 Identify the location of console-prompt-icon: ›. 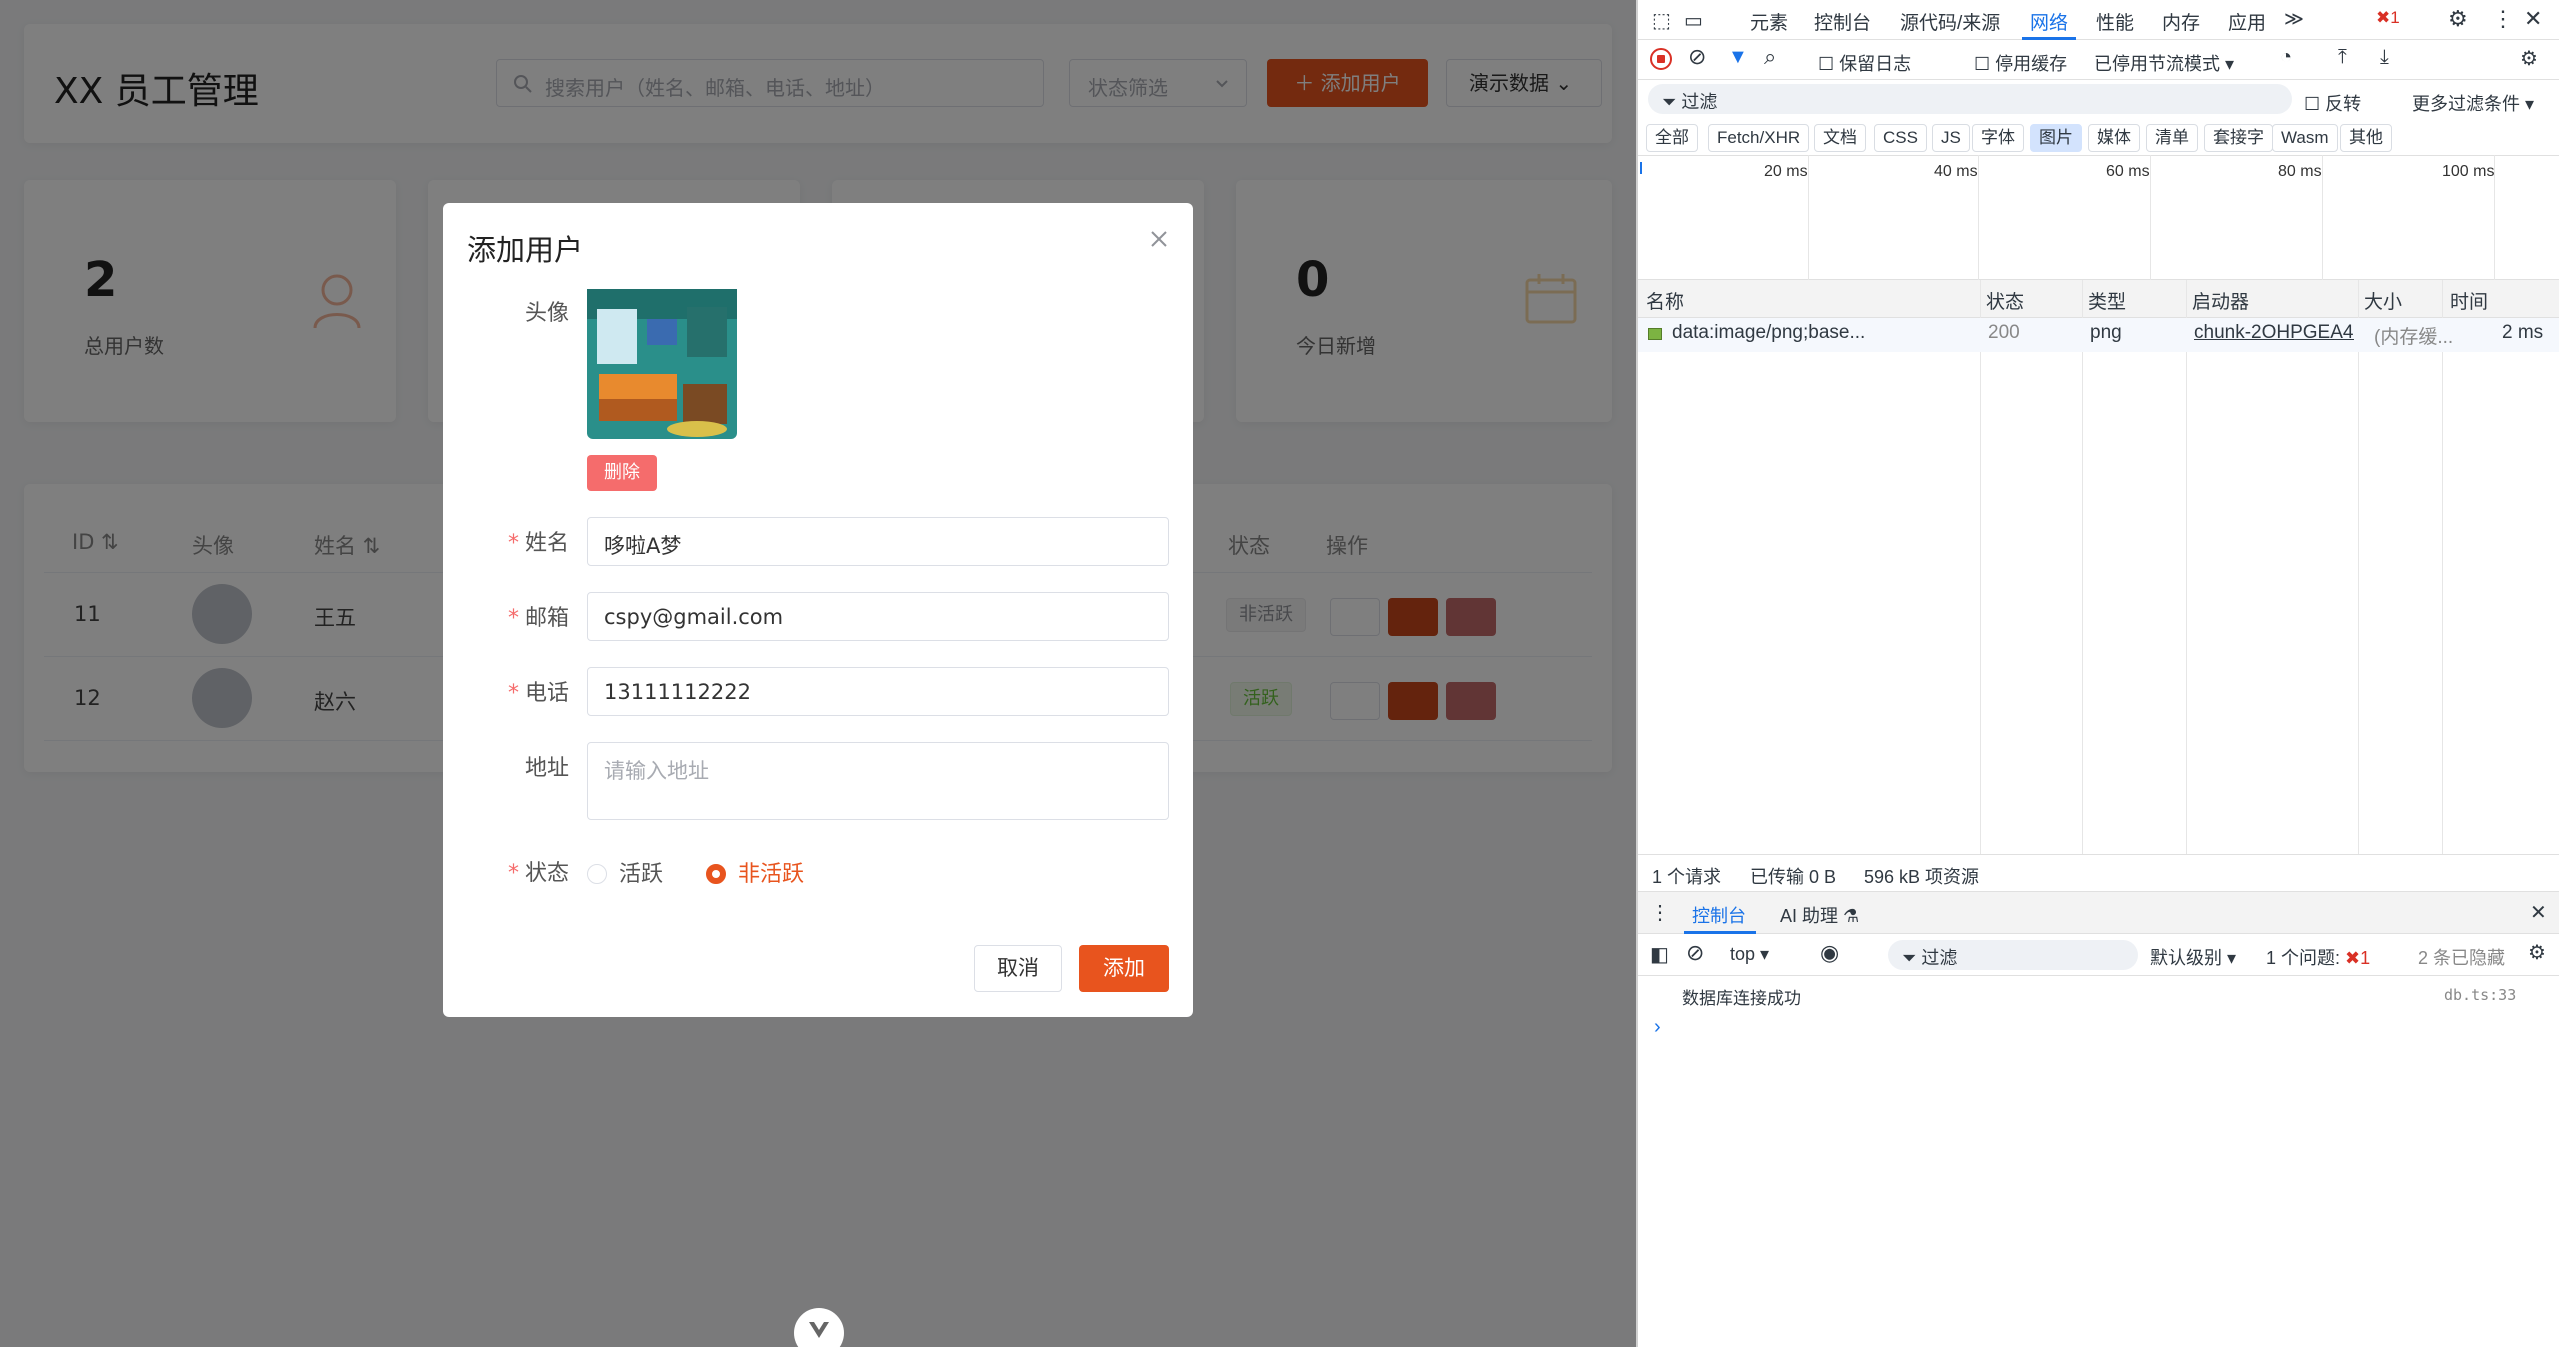
(1657, 1027).